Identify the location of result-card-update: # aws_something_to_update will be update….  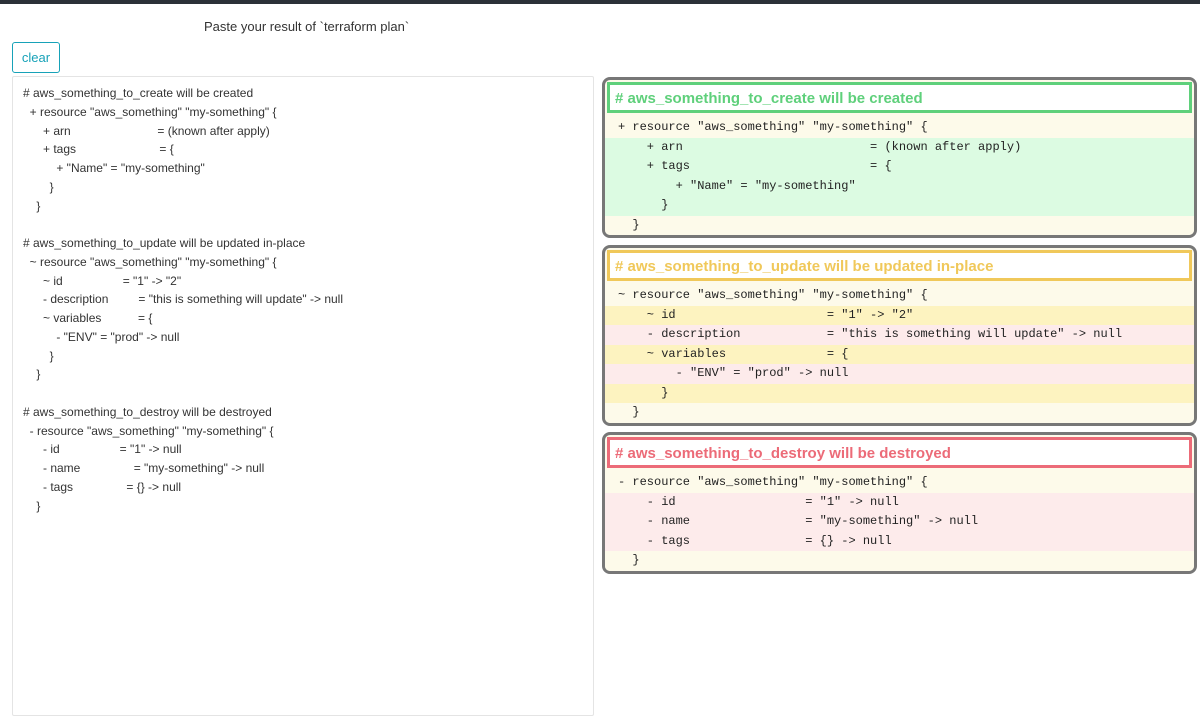
(899, 335).